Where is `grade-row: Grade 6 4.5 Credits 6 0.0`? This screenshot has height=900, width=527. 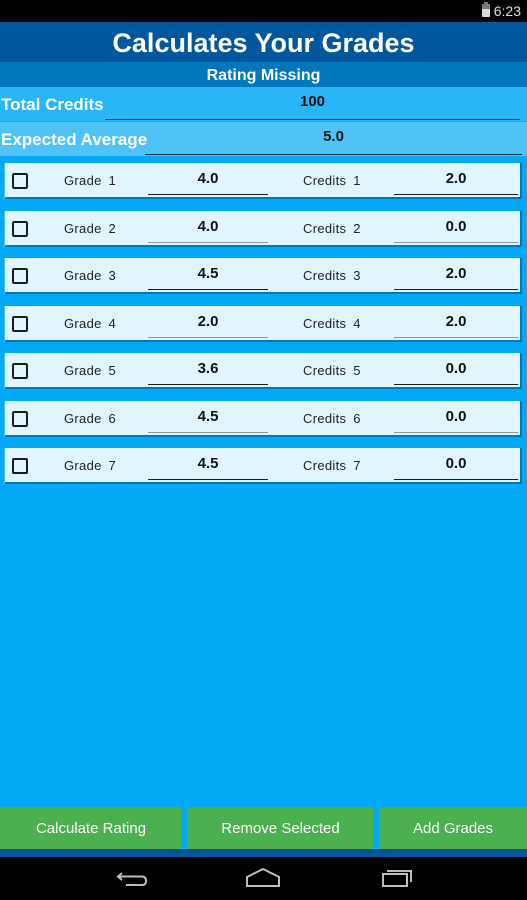 grade-row: Grade 6 4.5 Credits 6 0.0 is located at coordinates (263, 418).